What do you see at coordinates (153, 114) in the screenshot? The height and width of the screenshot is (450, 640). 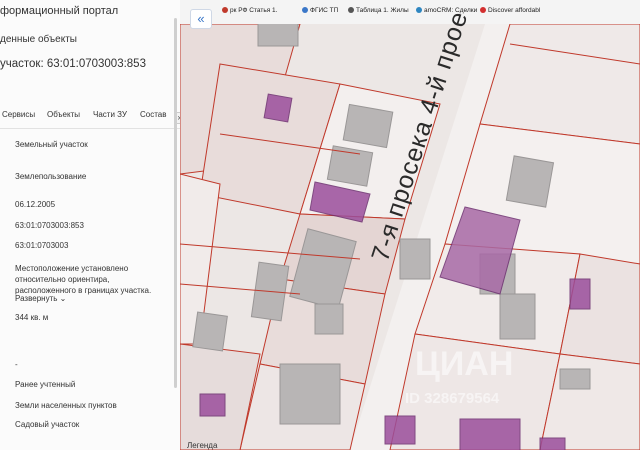 I see `tab-composition: Состав` at bounding box center [153, 114].